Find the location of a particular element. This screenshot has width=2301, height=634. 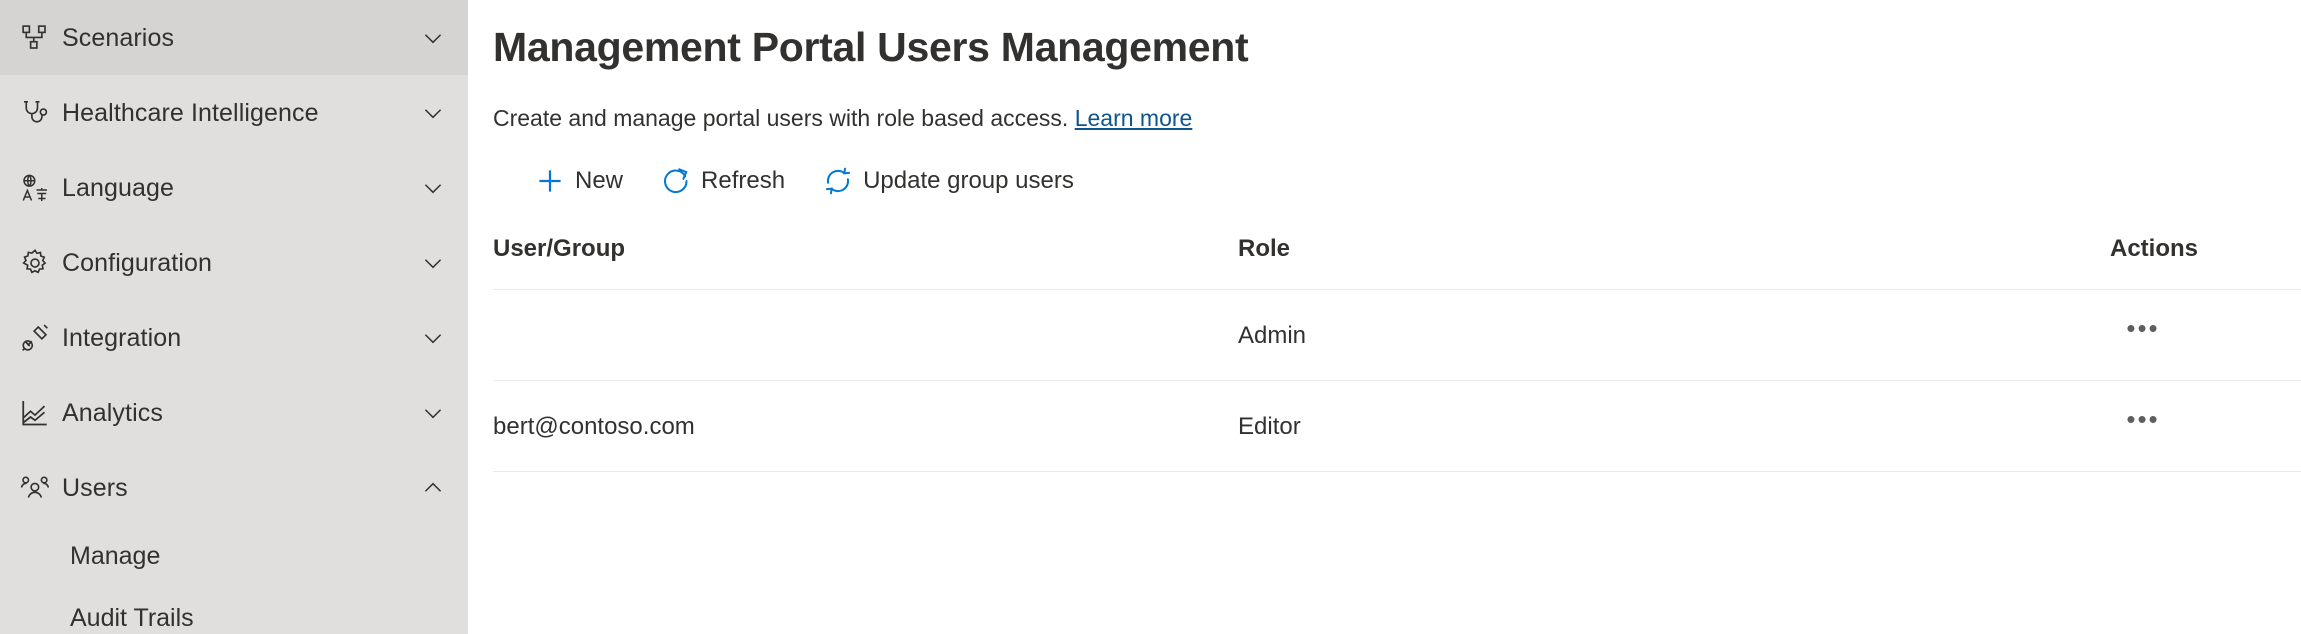

sync-users-icon is located at coordinates (838, 181).